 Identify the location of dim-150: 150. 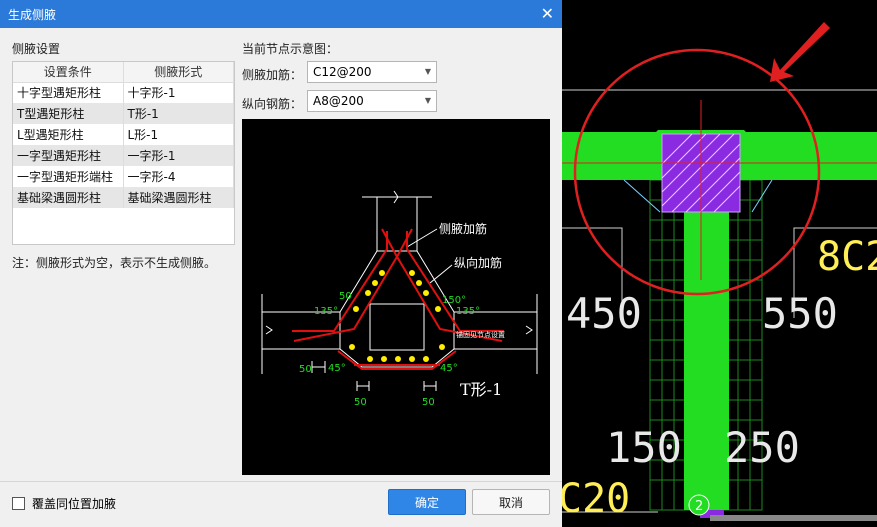
(644, 447).